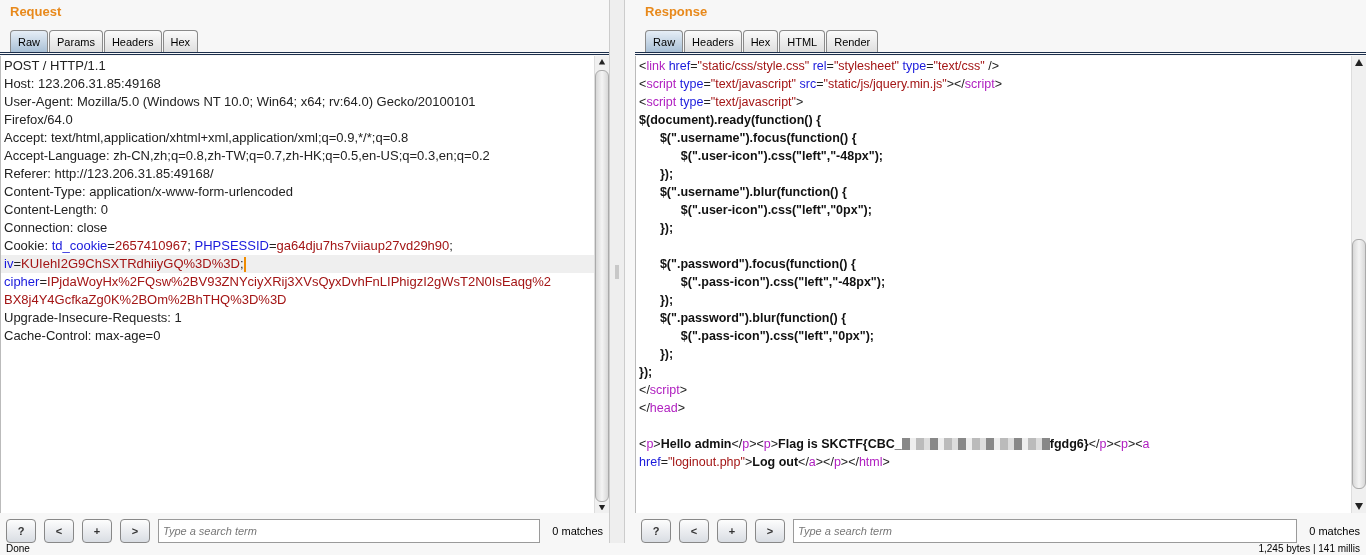 This screenshot has height=555, width=1366. What do you see at coordinates (663, 390) in the screenshot?
I see `code-line: </script>` at bounding box center [663, 390].